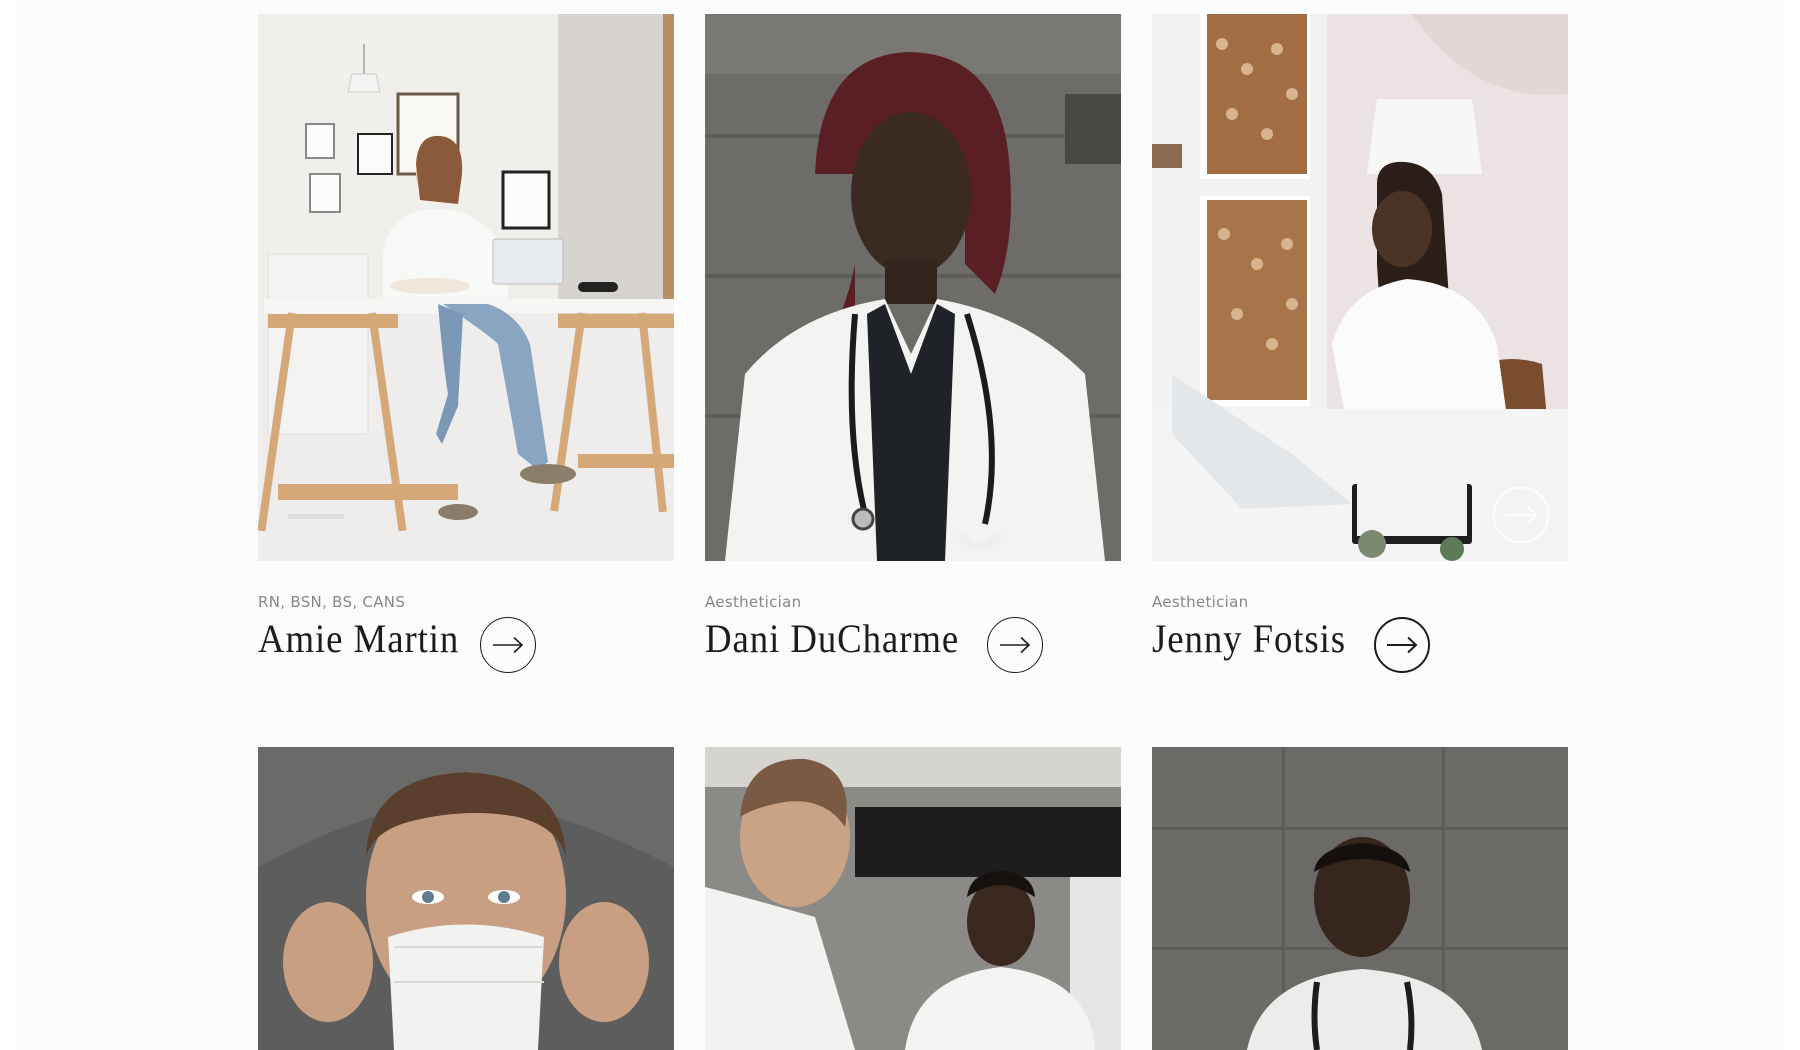  I want to click on team-card-meta: Aesthetician Dani DuCharme, so click(913, 638).